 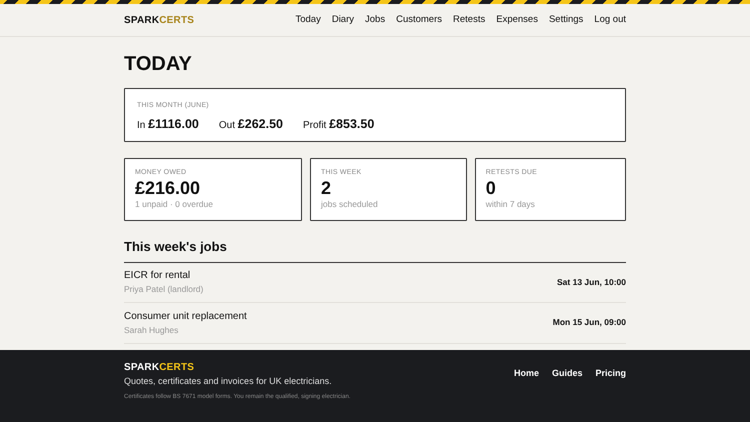 What do you see at coordinates (343, 20) in the screenshot?
I see `nav-link: Diary` at bounding box center [343, 20].